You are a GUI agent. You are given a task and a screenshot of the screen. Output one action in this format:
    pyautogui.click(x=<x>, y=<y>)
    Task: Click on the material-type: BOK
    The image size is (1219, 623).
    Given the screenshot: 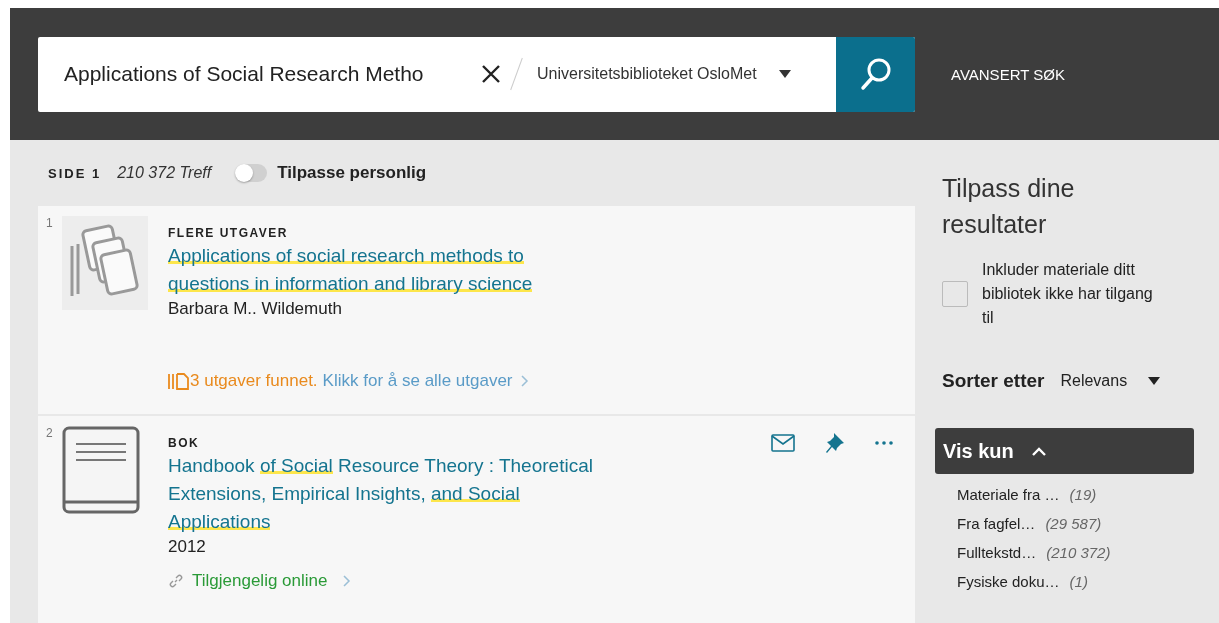 What is the action you would take?
    pyautogui.click(x=184, y=443)
    